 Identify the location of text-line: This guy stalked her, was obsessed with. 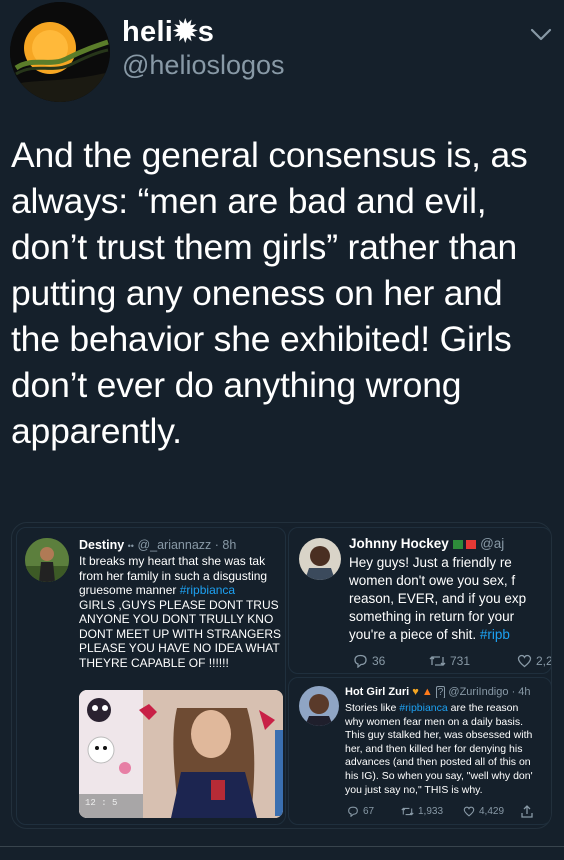
(439, 735).